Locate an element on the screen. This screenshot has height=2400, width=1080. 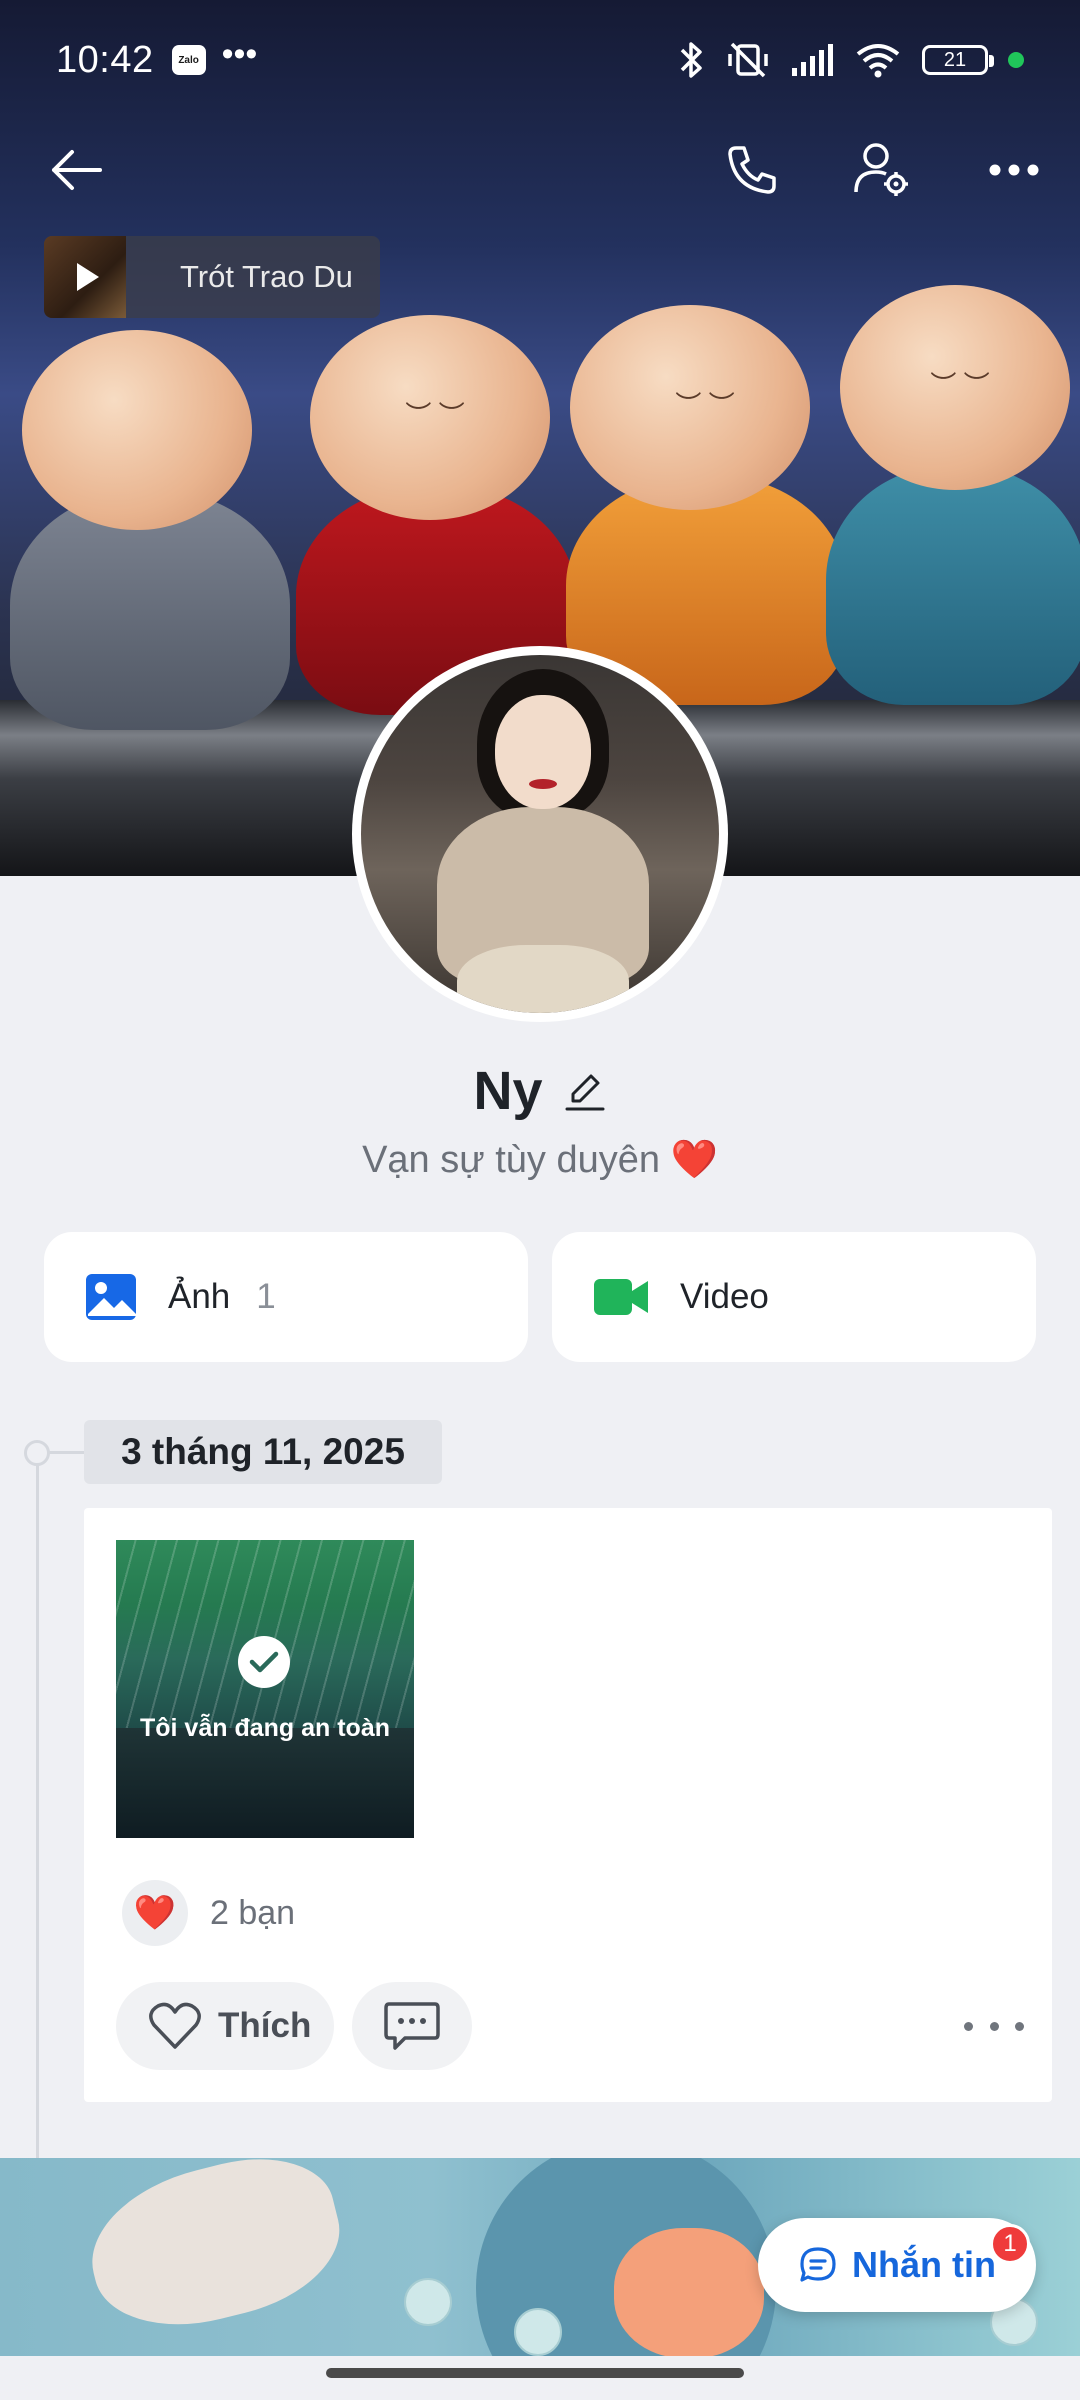
battery-icon: 21 is located at coordinates (958, 60).